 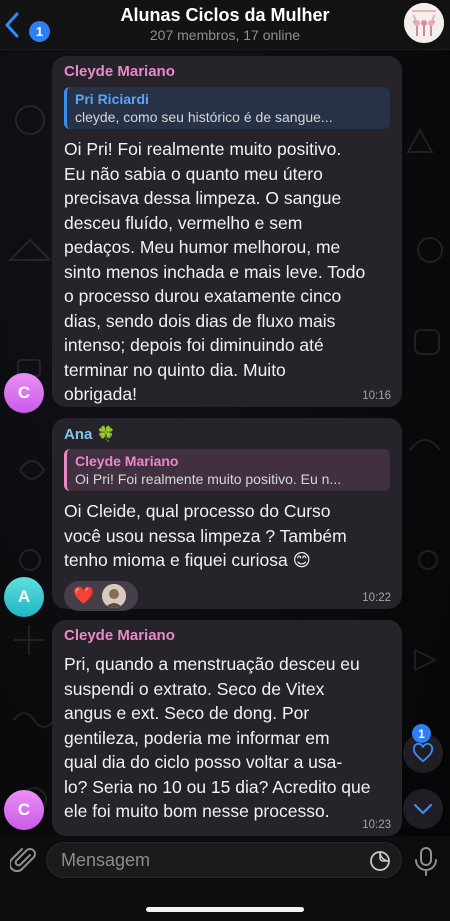 What do you see at coordinates (421, 733) in the screenshot?
I see `reactions-count-badge: 1` at bounding box center [421, 733].